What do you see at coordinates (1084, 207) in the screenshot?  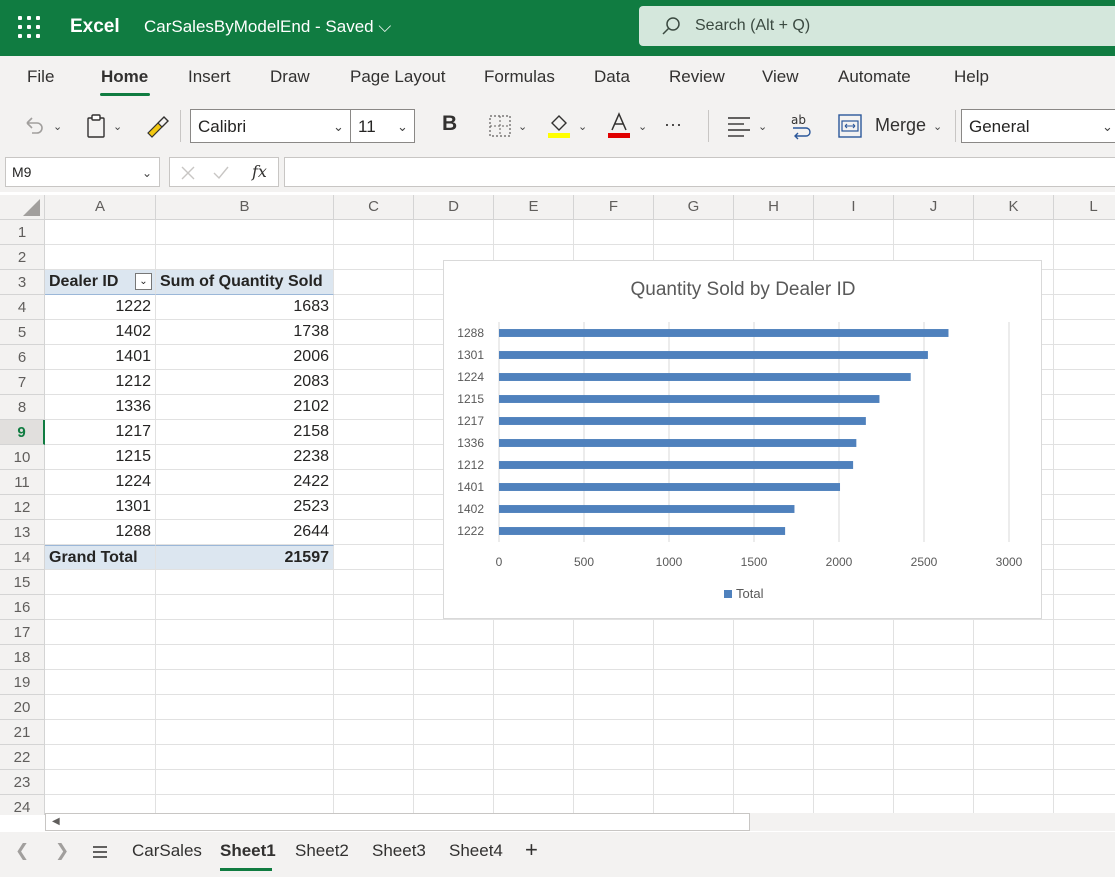 I see `column-header-l: L` at bounding box center [1084, 207].